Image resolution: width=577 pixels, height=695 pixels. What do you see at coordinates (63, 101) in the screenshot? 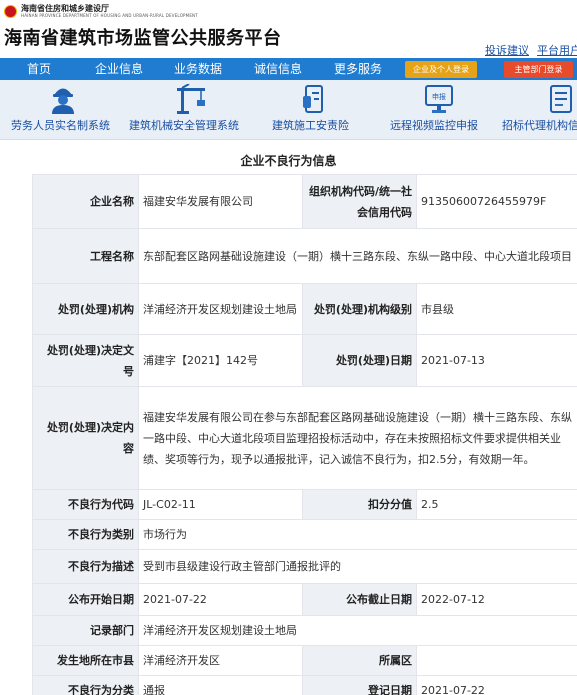
I see `worker-icon` at bounding box center [63, 101].